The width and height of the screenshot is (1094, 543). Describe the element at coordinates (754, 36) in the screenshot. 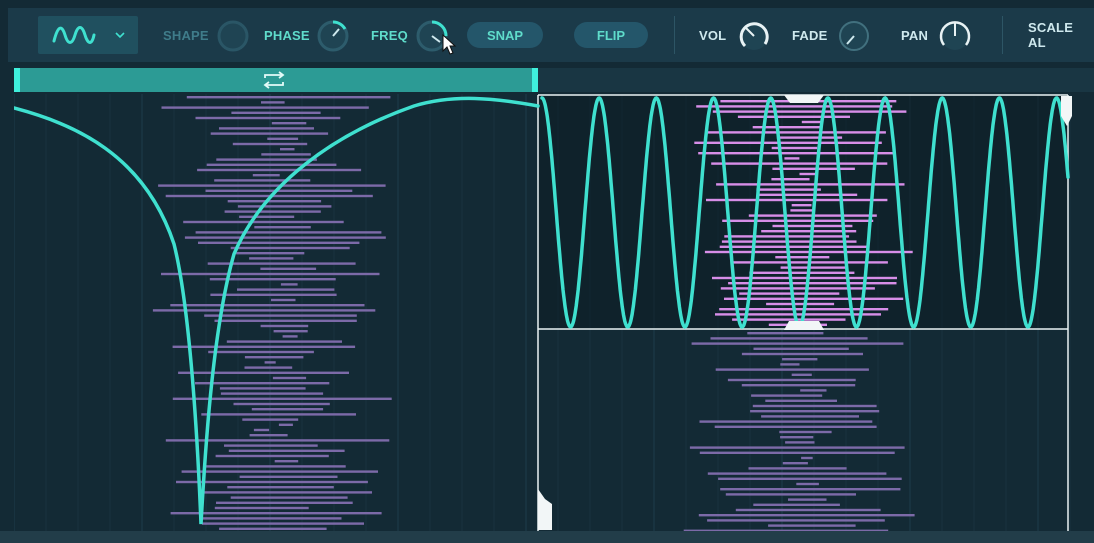

I see `vol-knob` at that location.